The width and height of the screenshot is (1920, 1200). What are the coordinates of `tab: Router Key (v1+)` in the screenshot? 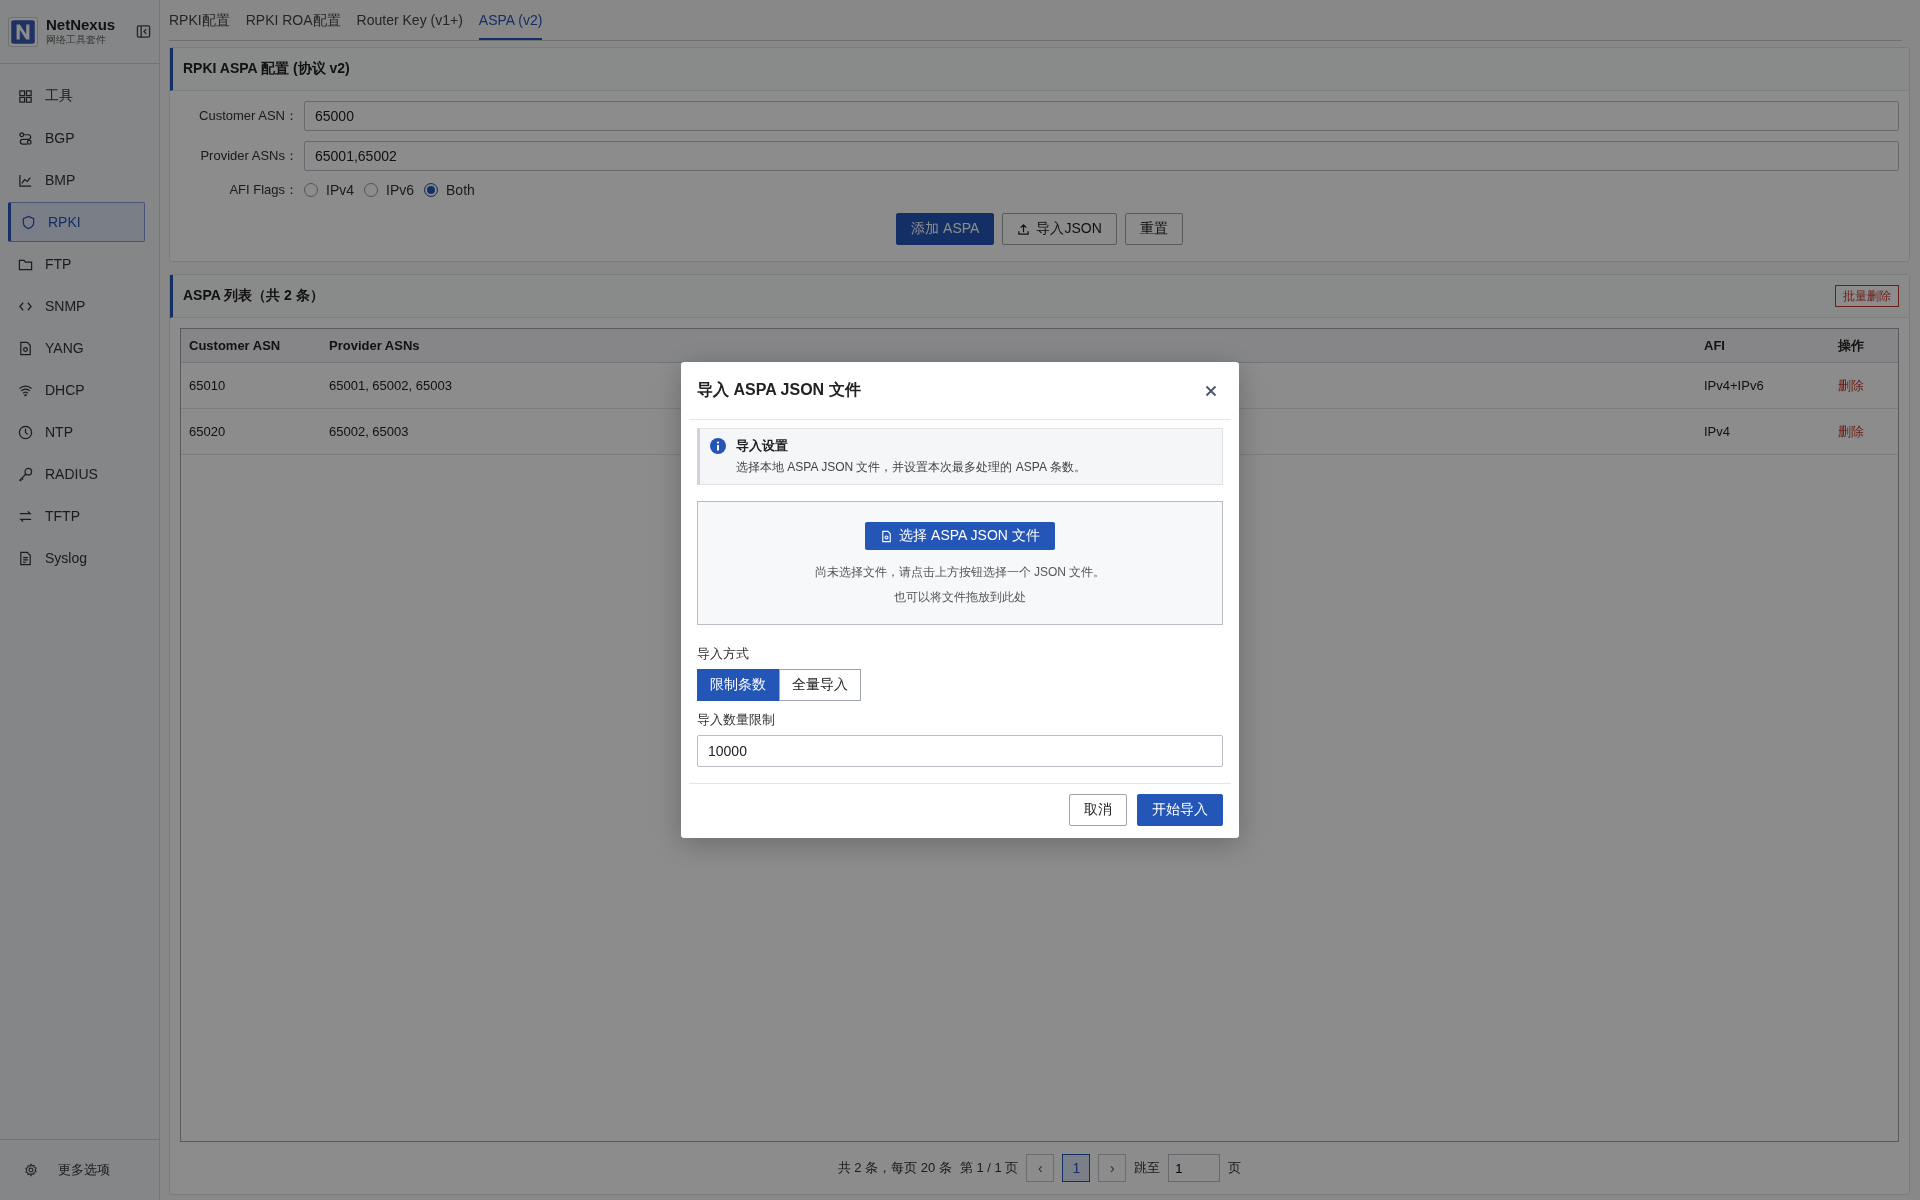 It's located at (409, 20).